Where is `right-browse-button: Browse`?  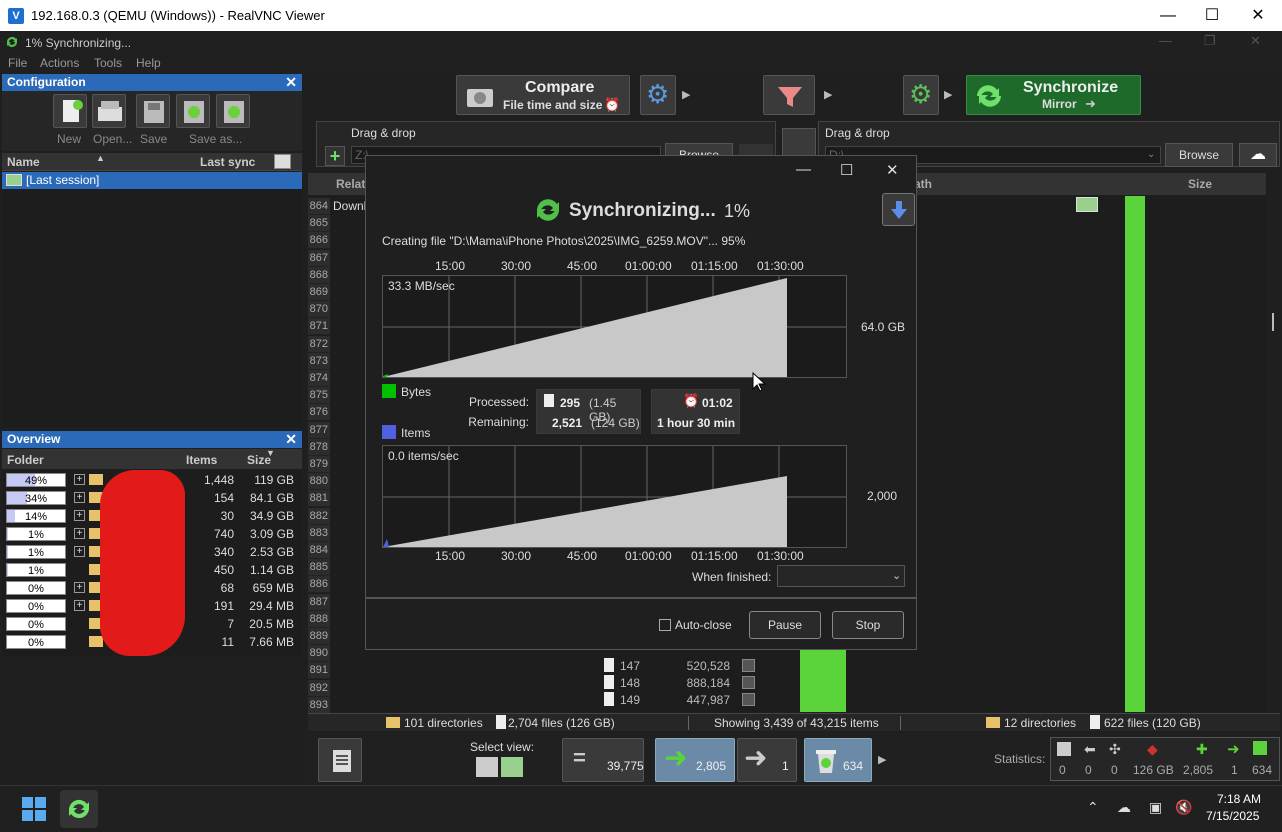
right-browse-button: Browse is located at coordinates (1199, 155).